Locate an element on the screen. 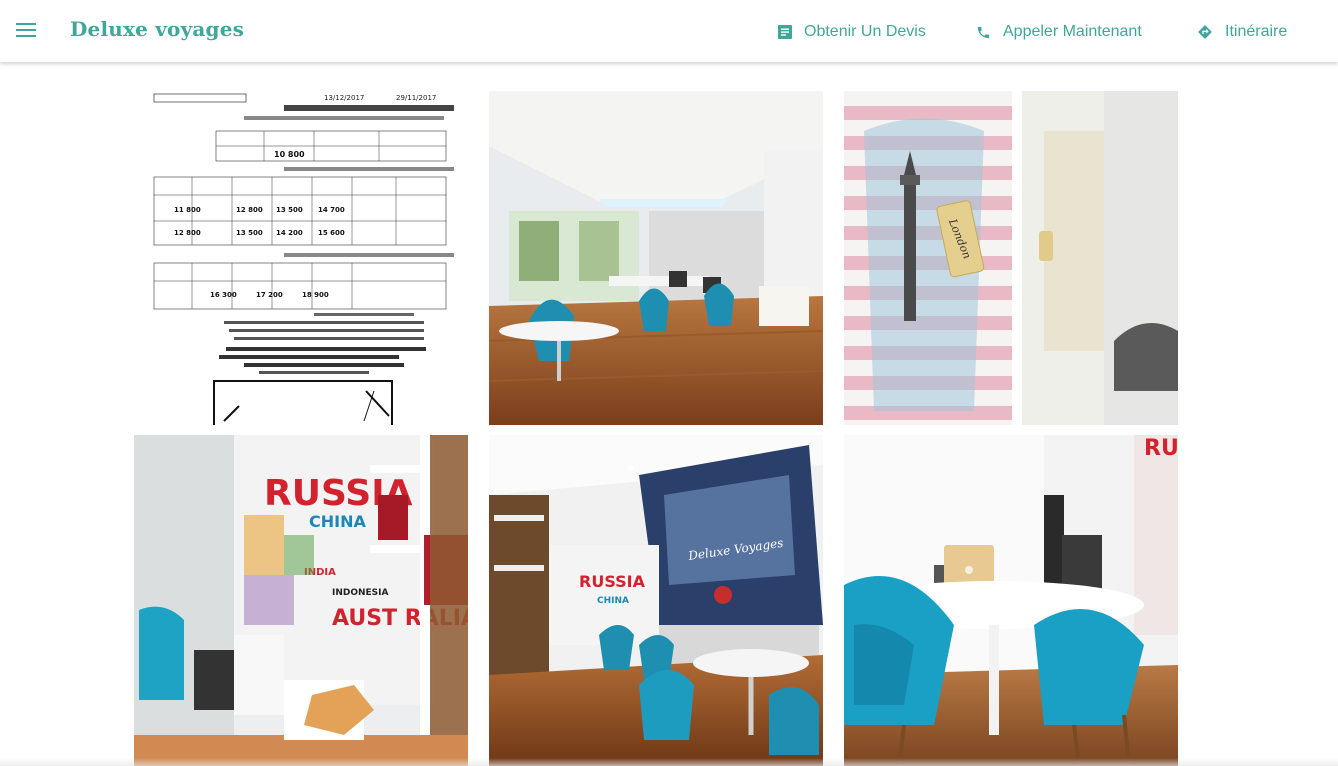 This screenshot has height=766, width=1338. map-word-indonesia: INDONESIA is located at coordinates (360, 593).